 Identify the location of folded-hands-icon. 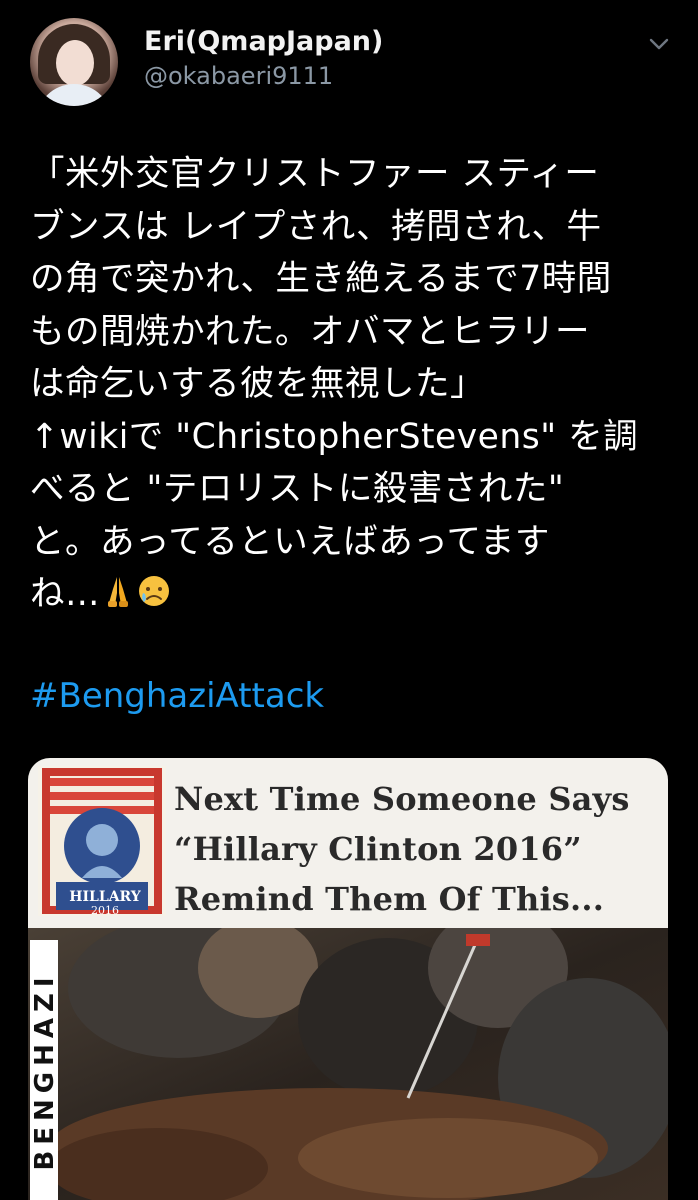
(118, 592).